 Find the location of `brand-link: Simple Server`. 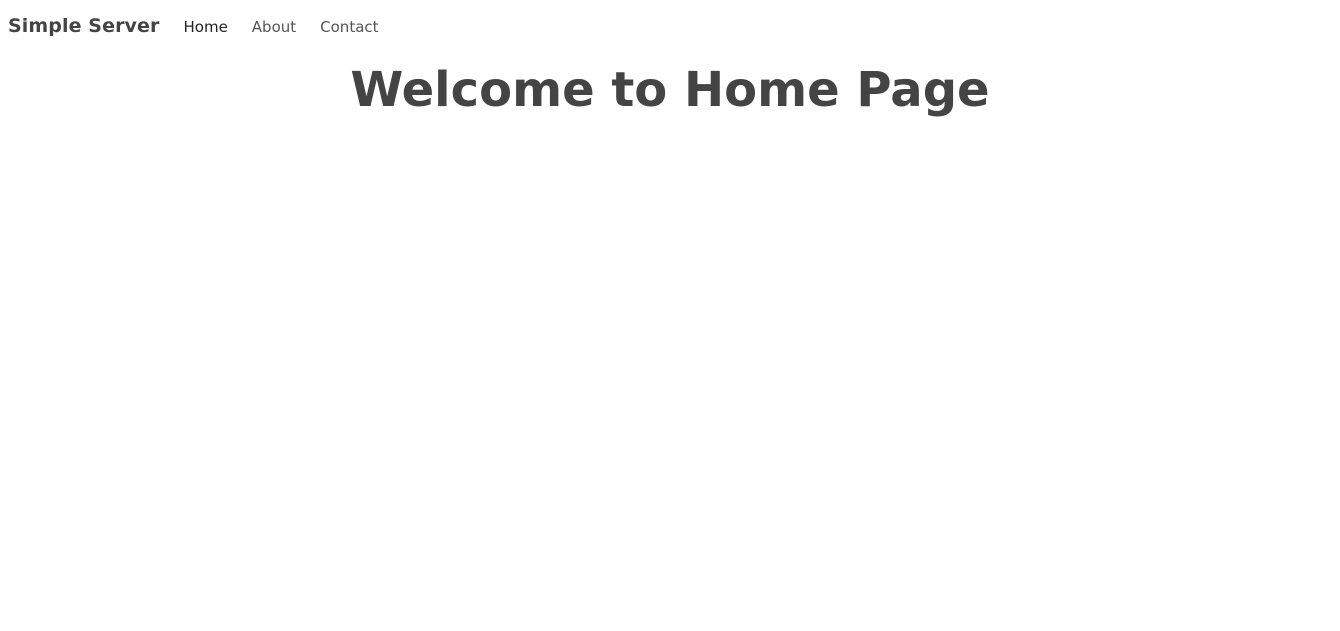

brand-link: Simple Server is located at coordinates (84, 26).